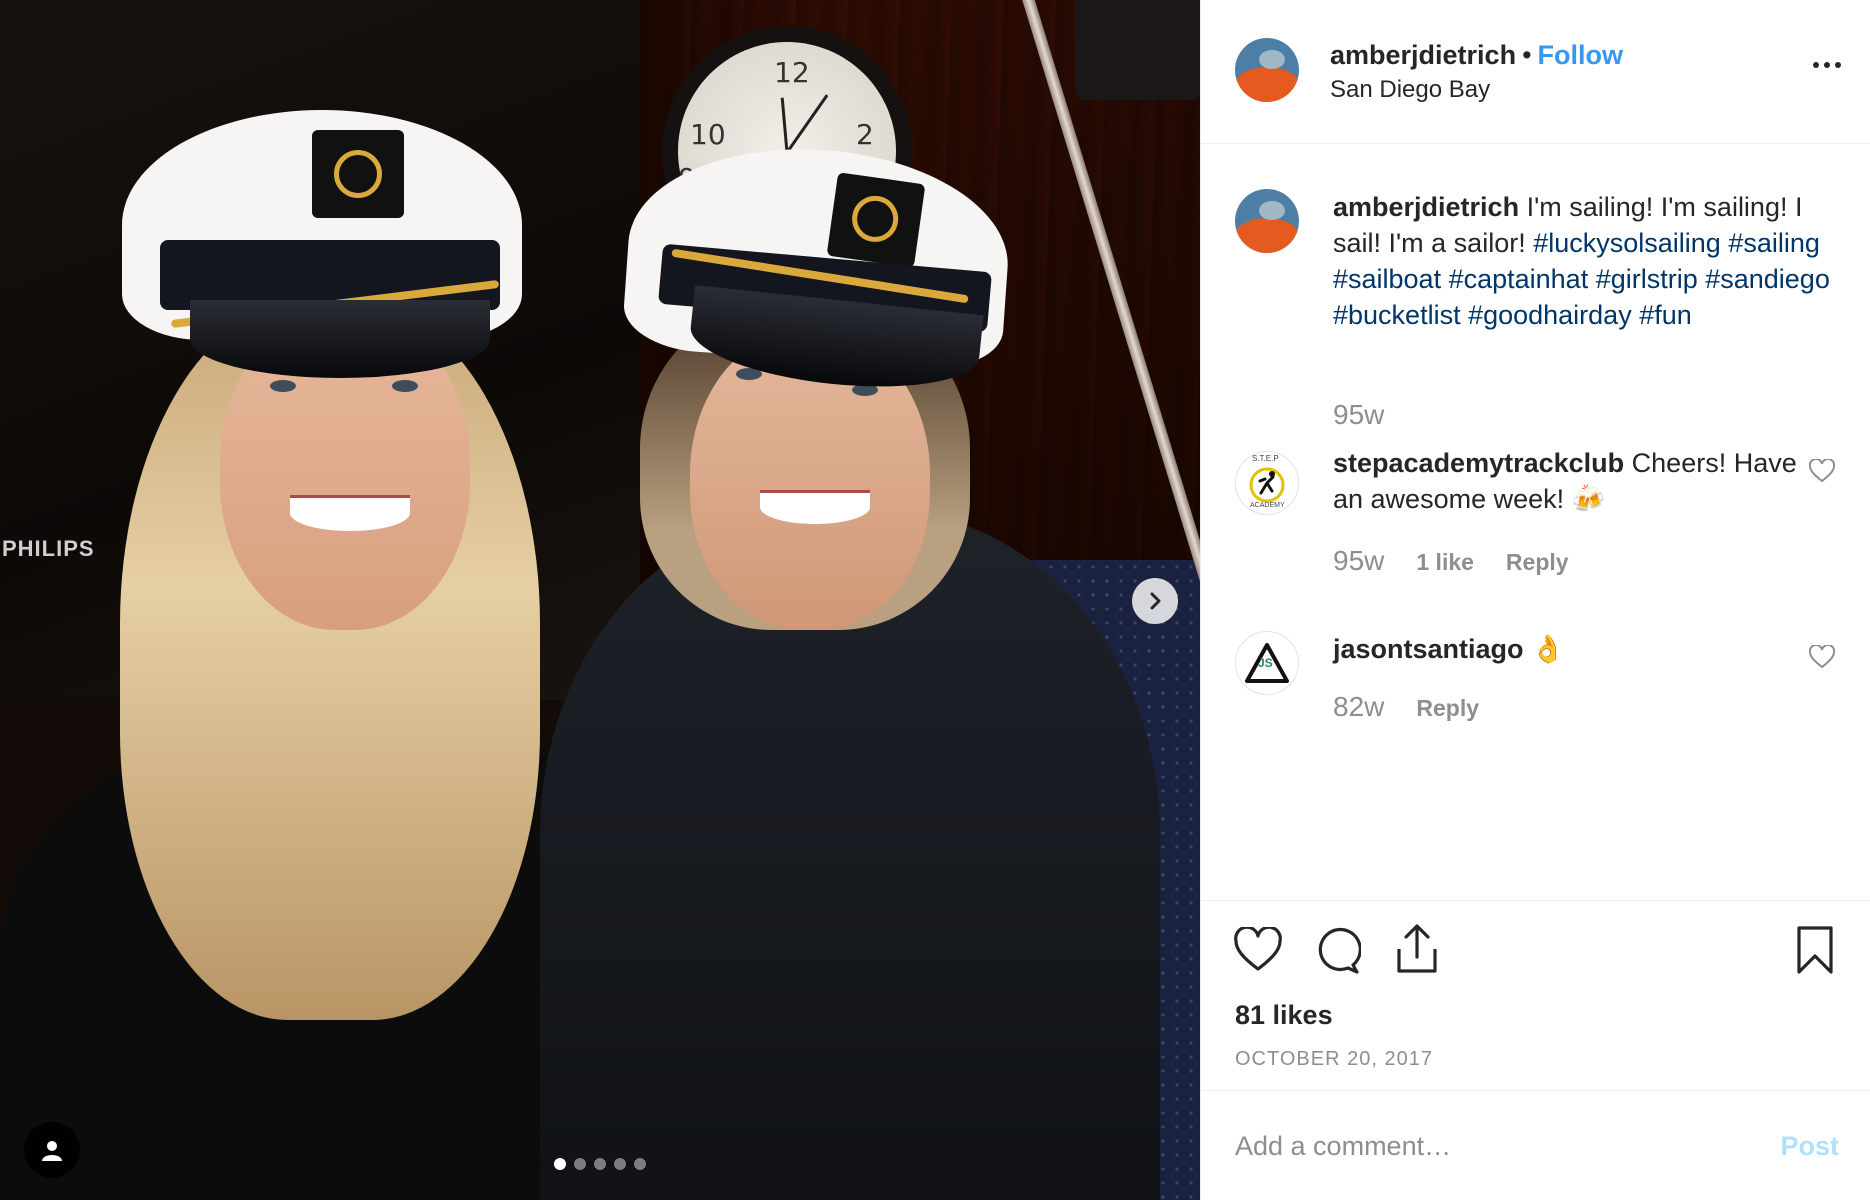  I want to click on speech-bubble-icon, so click(1340, 951).